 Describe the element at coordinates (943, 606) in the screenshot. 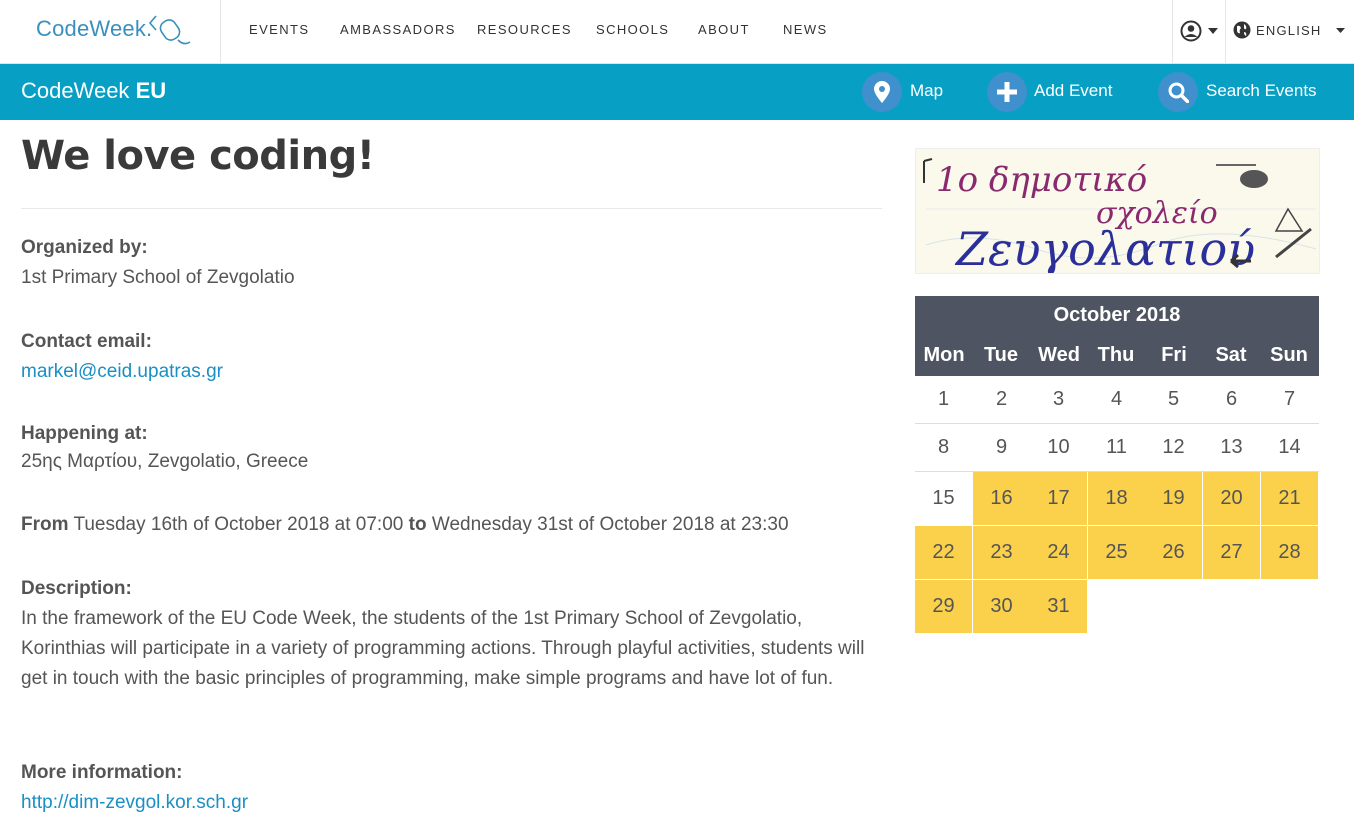

I see `calendar-day-29: 29` at that location.